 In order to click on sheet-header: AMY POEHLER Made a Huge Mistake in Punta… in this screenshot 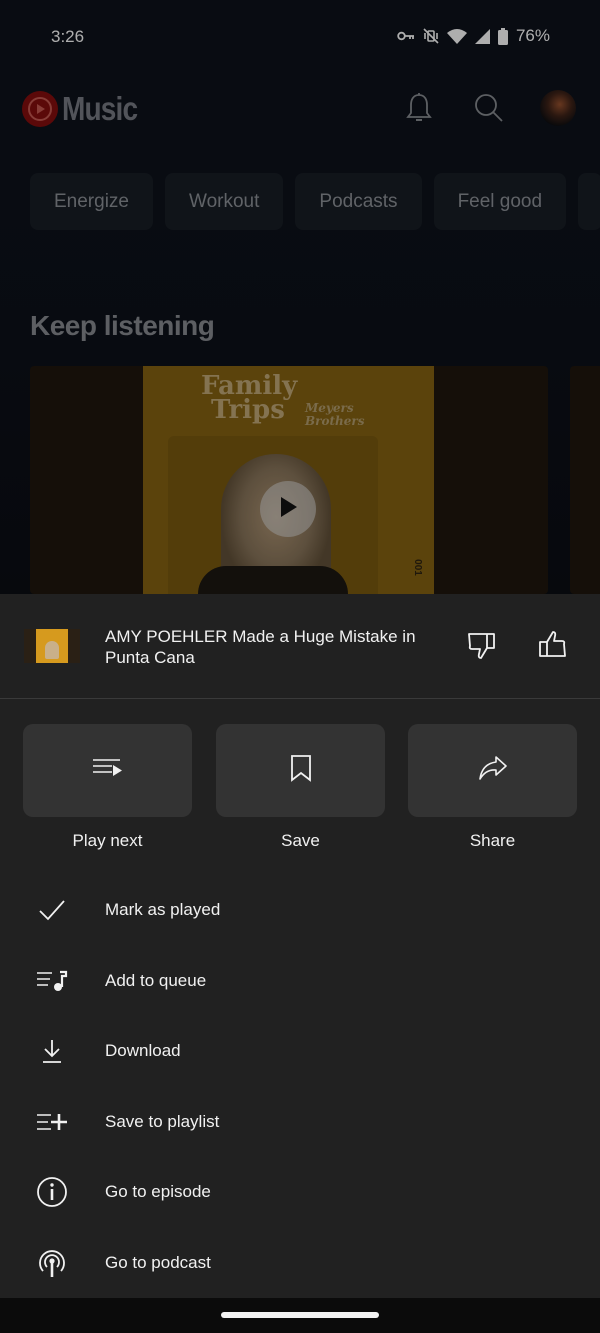, I will do `click(300, 646)`.